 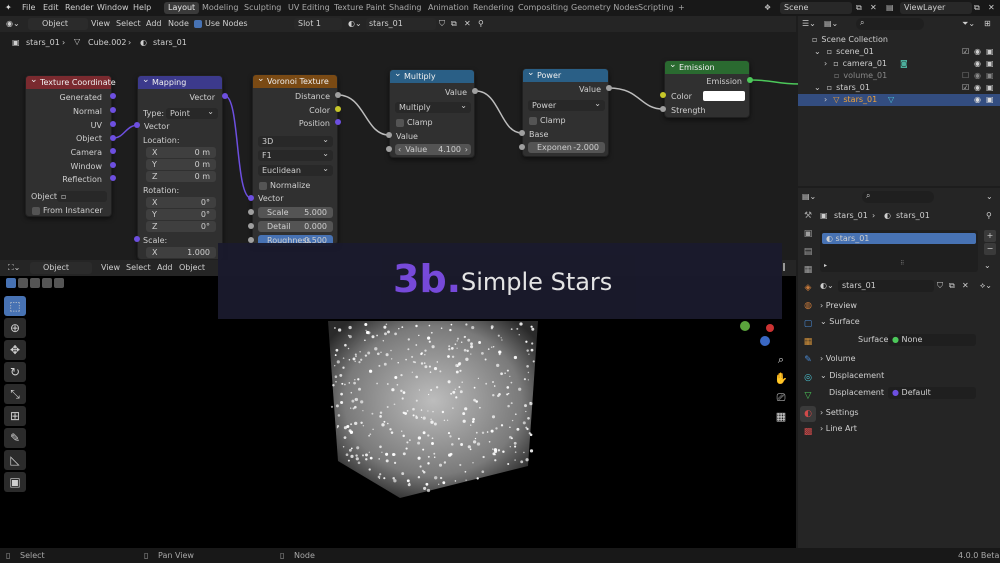 What do you see at coordinates (965, 88) in the screenshot?
I see `checkbox-icon: ☑` at bounding box center [965, 88].